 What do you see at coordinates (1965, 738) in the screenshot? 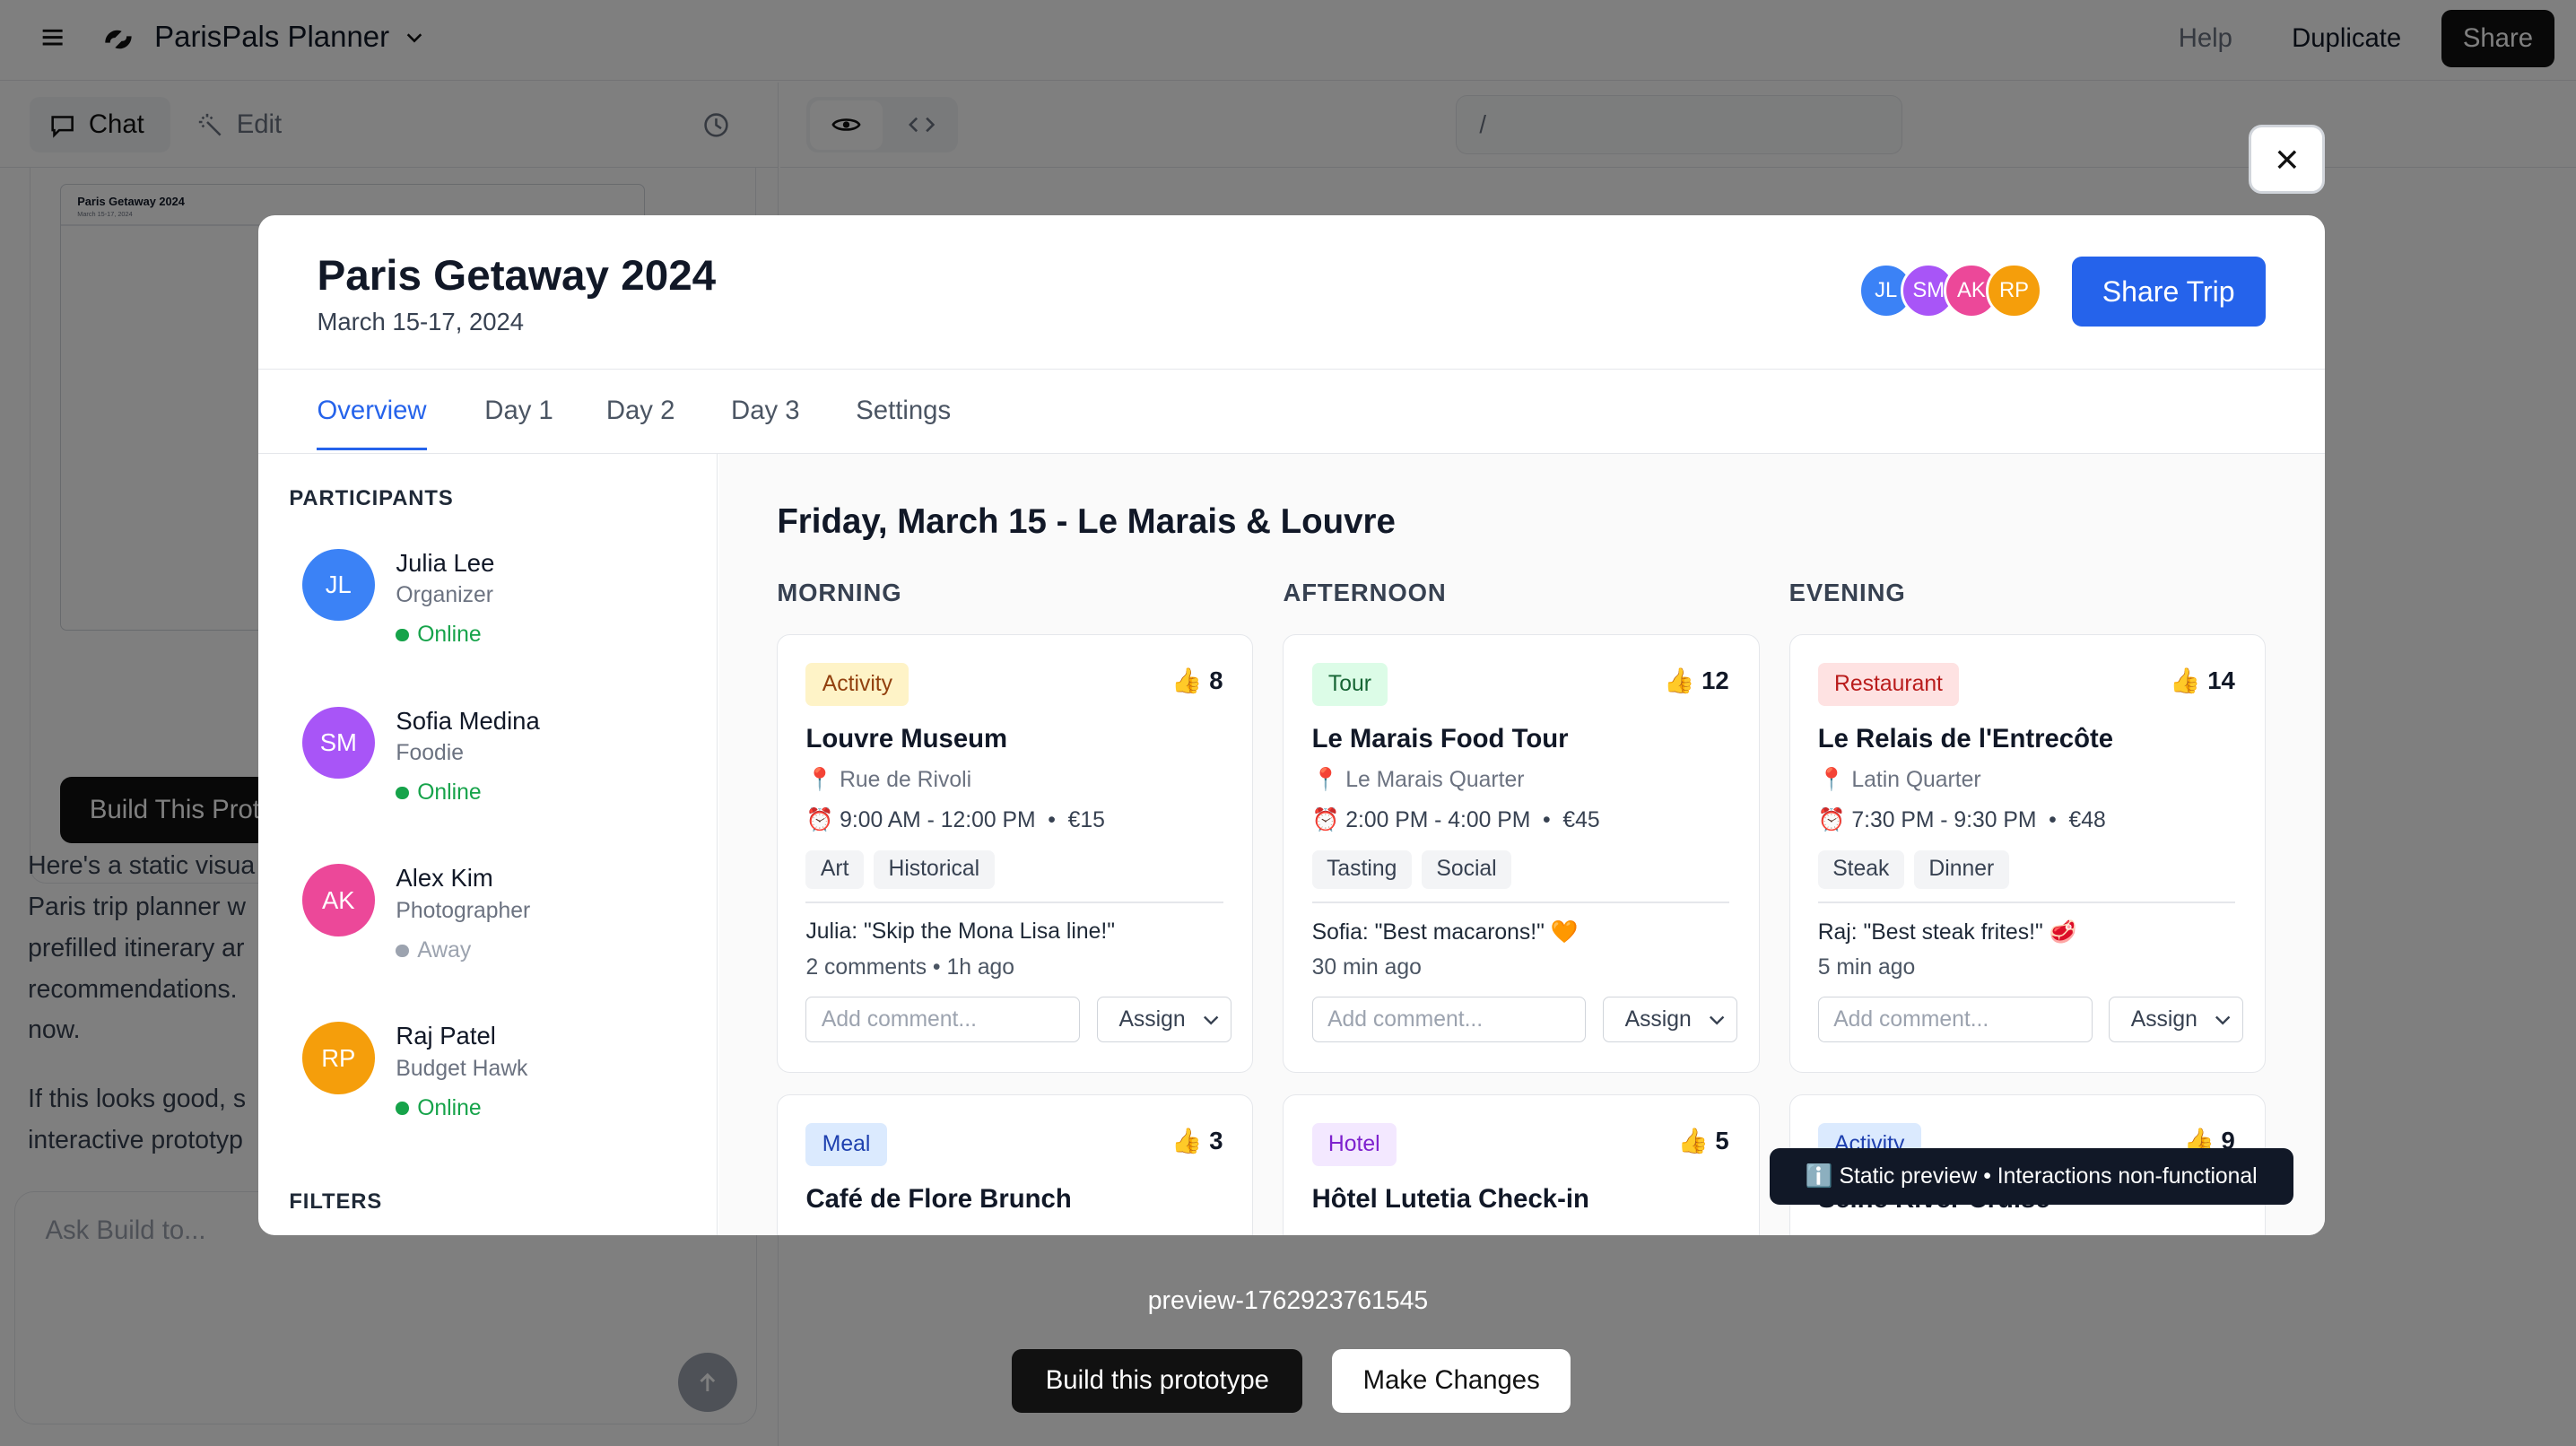
I see `card-title: Le Relais de l'Entrecôte` at bounding box center [1965, 738].